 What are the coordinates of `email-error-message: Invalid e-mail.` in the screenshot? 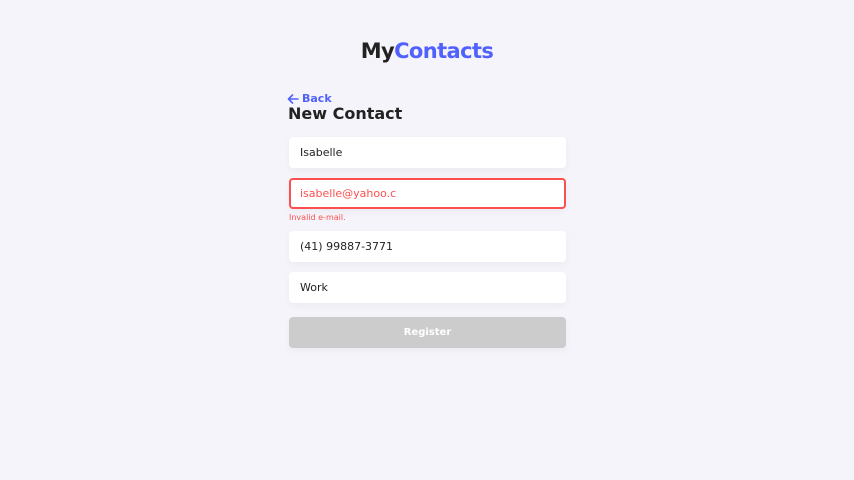 It's located at (317, 217).